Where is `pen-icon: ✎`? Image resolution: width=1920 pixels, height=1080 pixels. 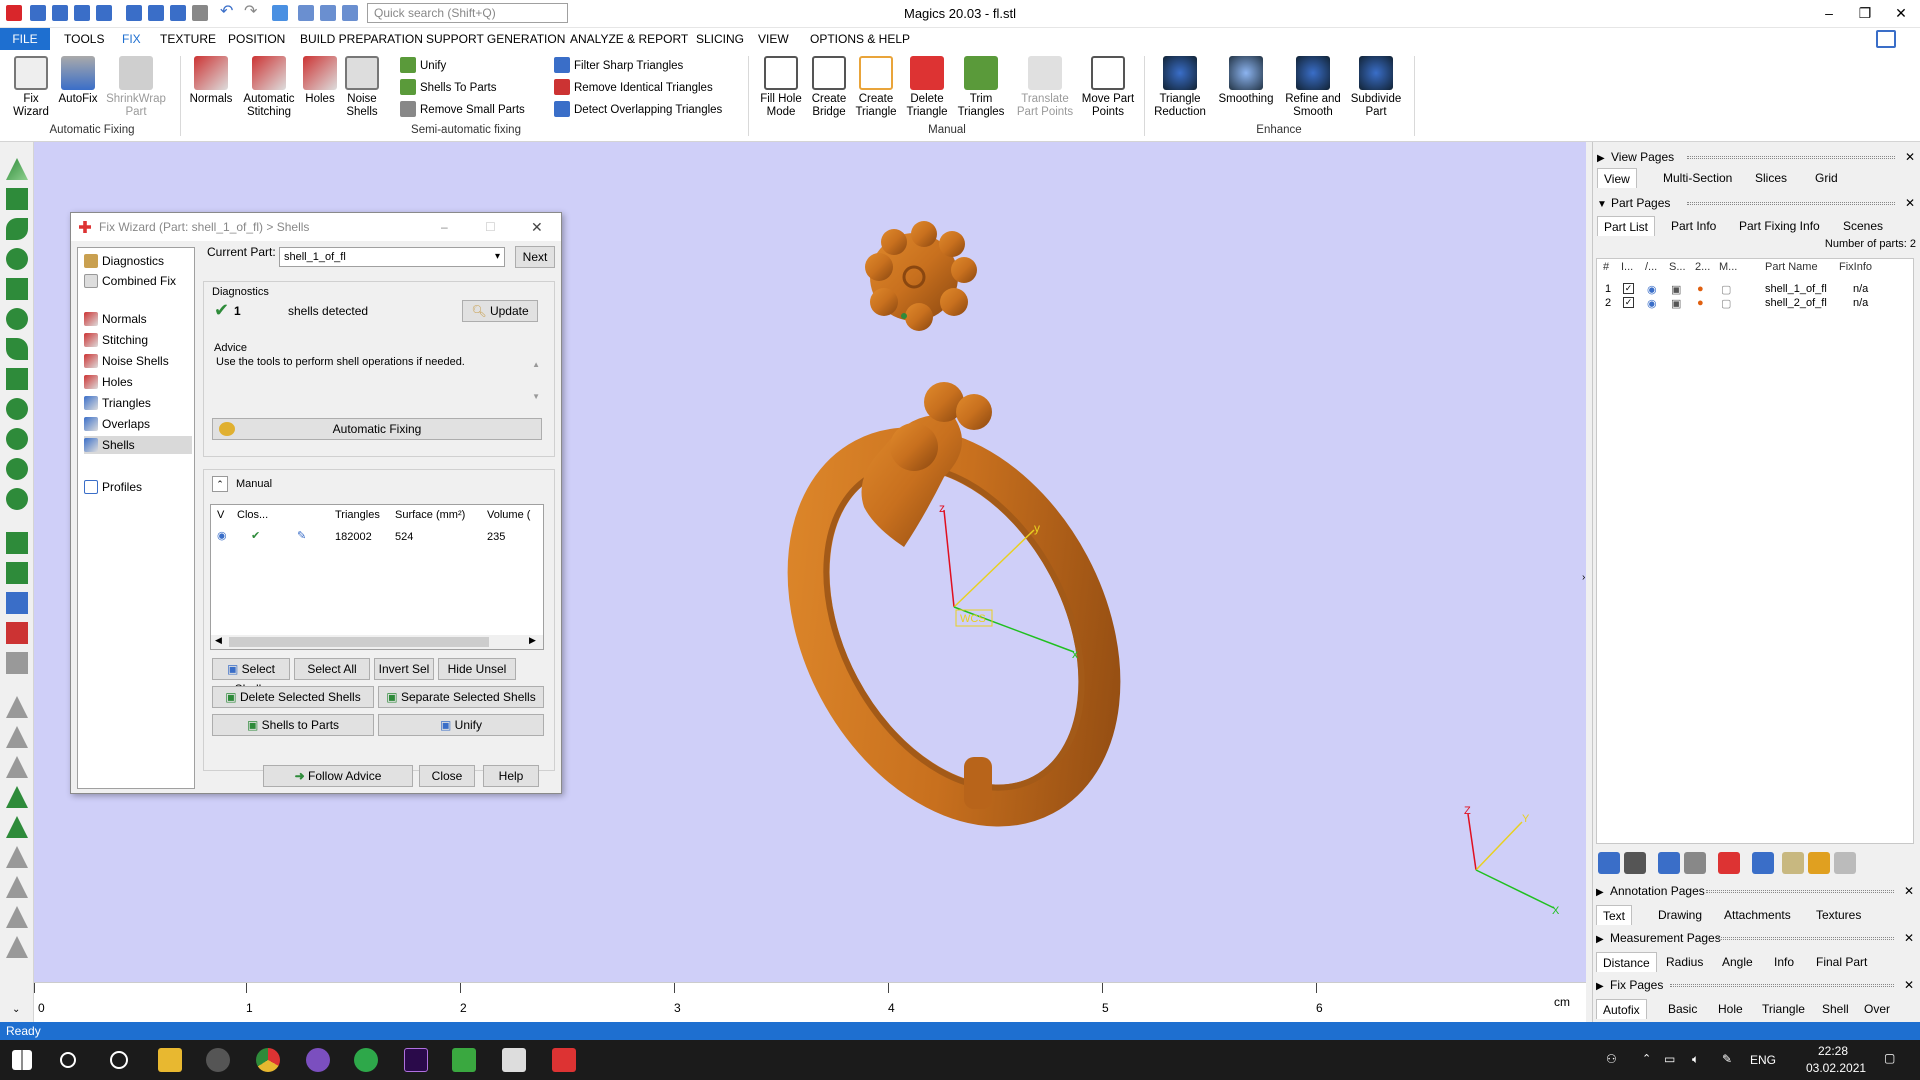
pen-icon: ✎ is located at coordinates (1727, 1059).